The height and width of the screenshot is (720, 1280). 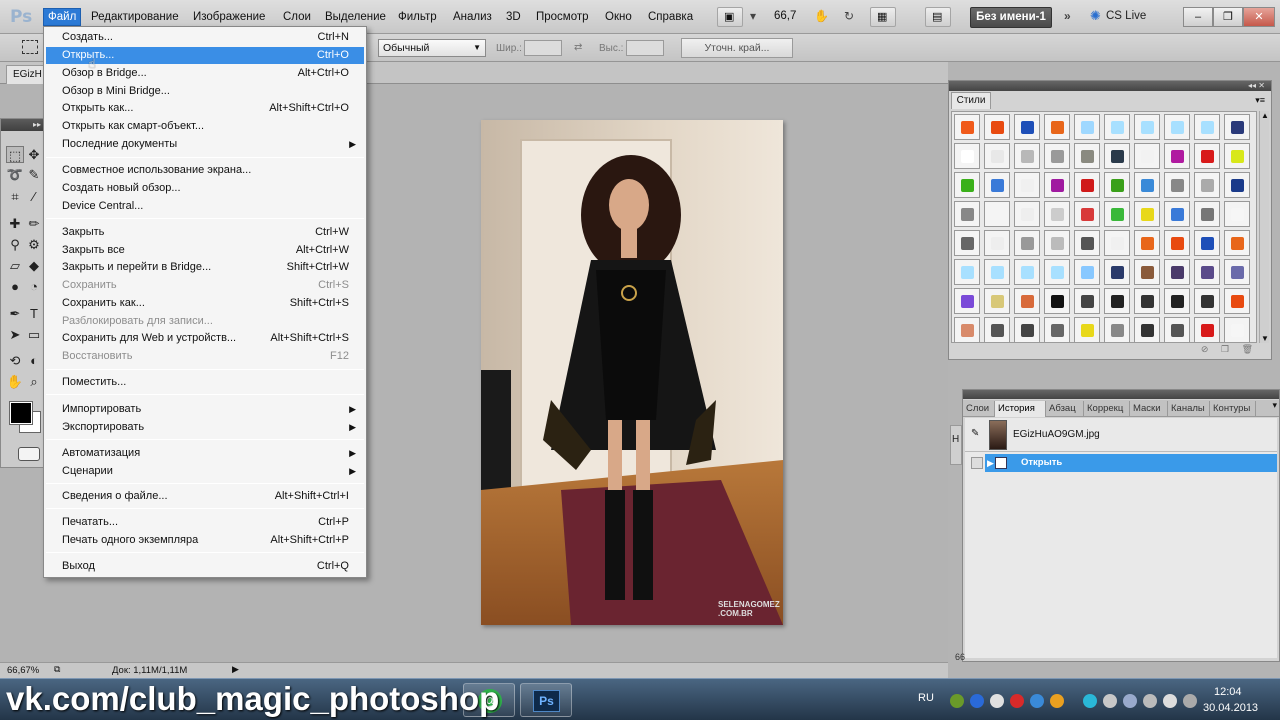 I want to click on quick-select-icon: ✎, so click(x=34, y=174).